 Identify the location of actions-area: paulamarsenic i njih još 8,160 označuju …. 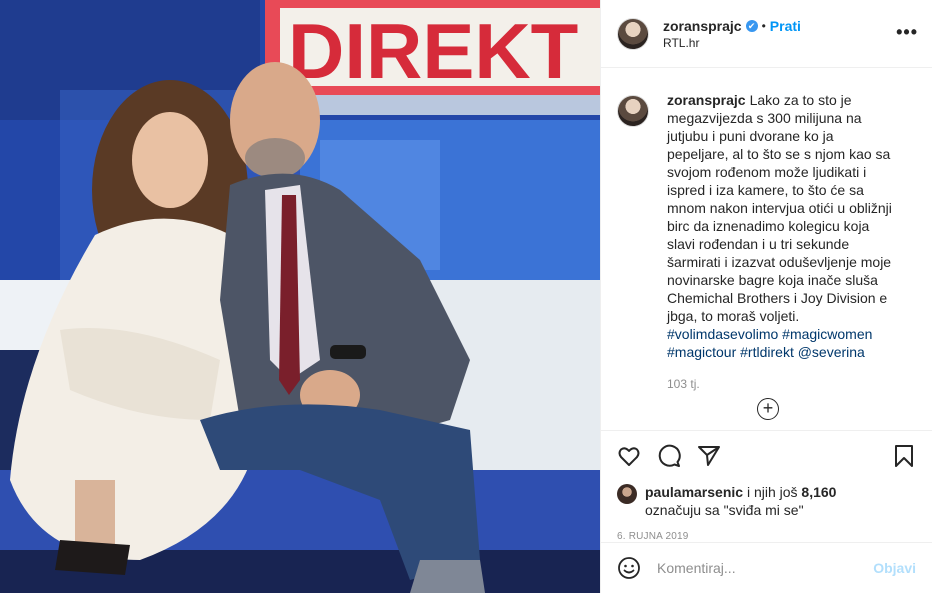
(766, 486).